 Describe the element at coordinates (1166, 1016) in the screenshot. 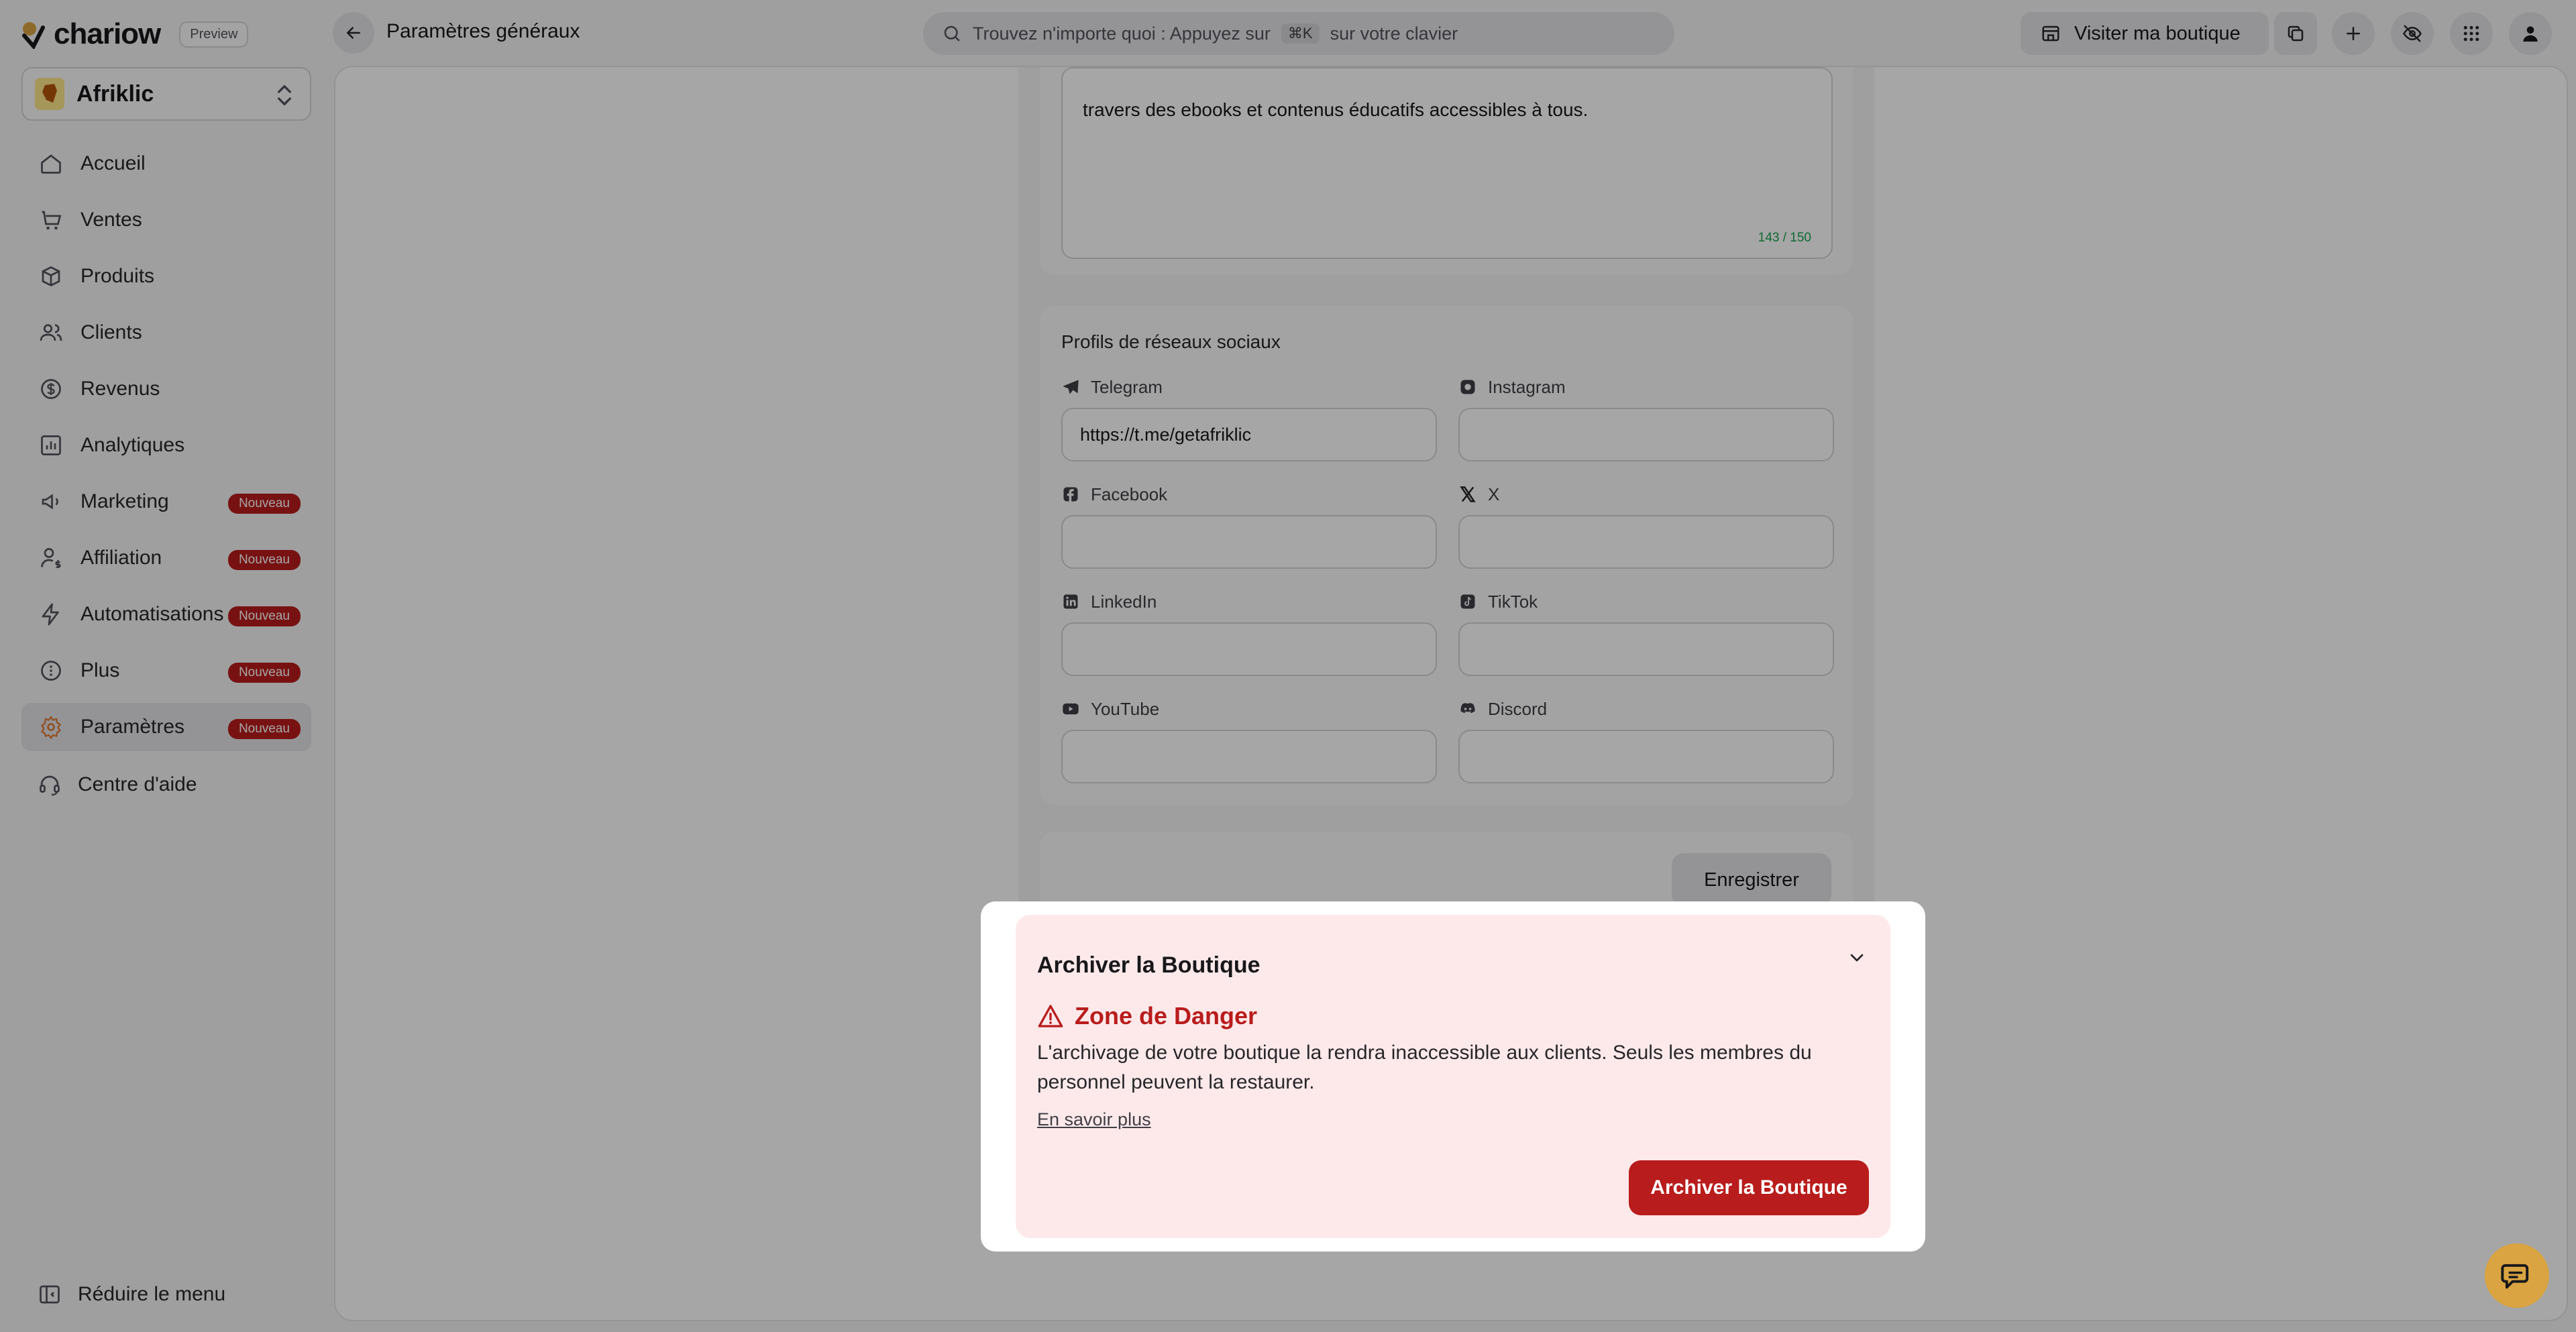

I see `danger-zone-title: Zone de Danger` at that location.